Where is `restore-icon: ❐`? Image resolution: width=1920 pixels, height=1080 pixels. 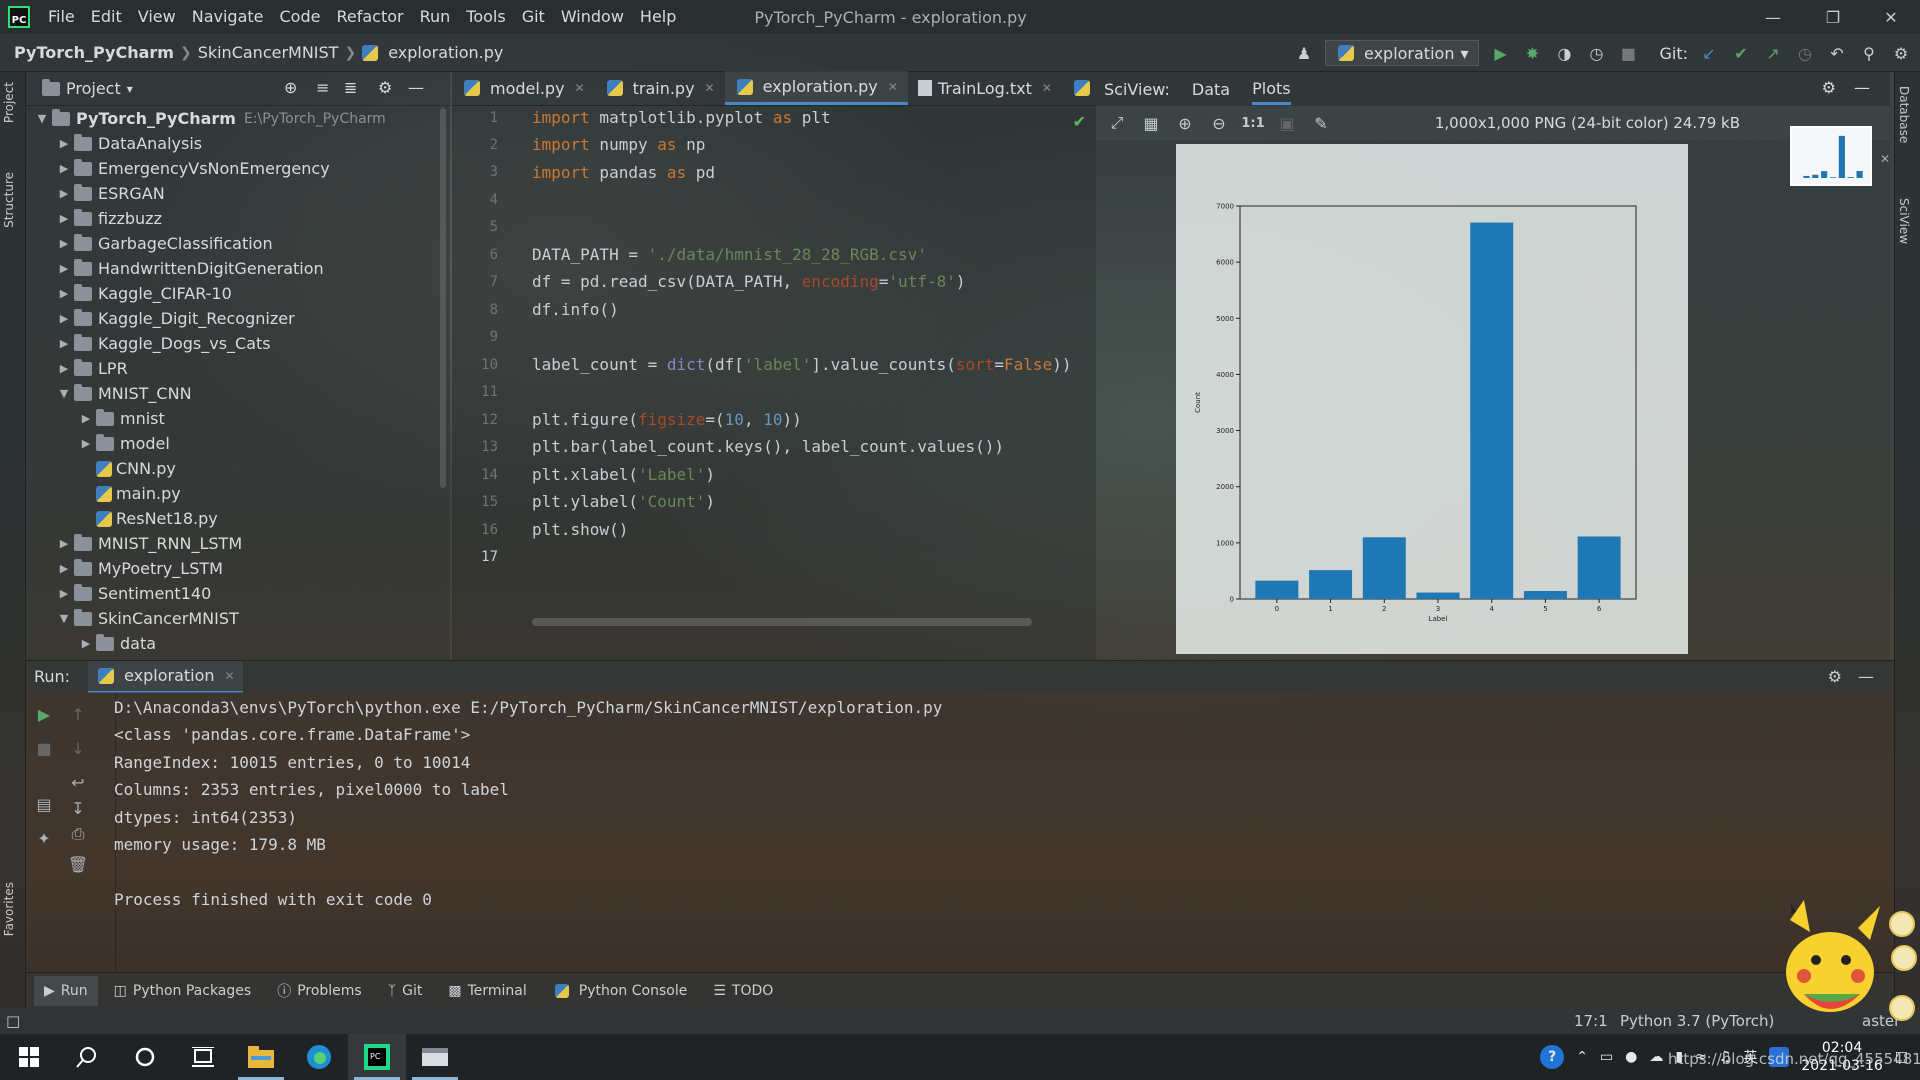 restore-icon: ❐ is located at coordinates (1833, 17).